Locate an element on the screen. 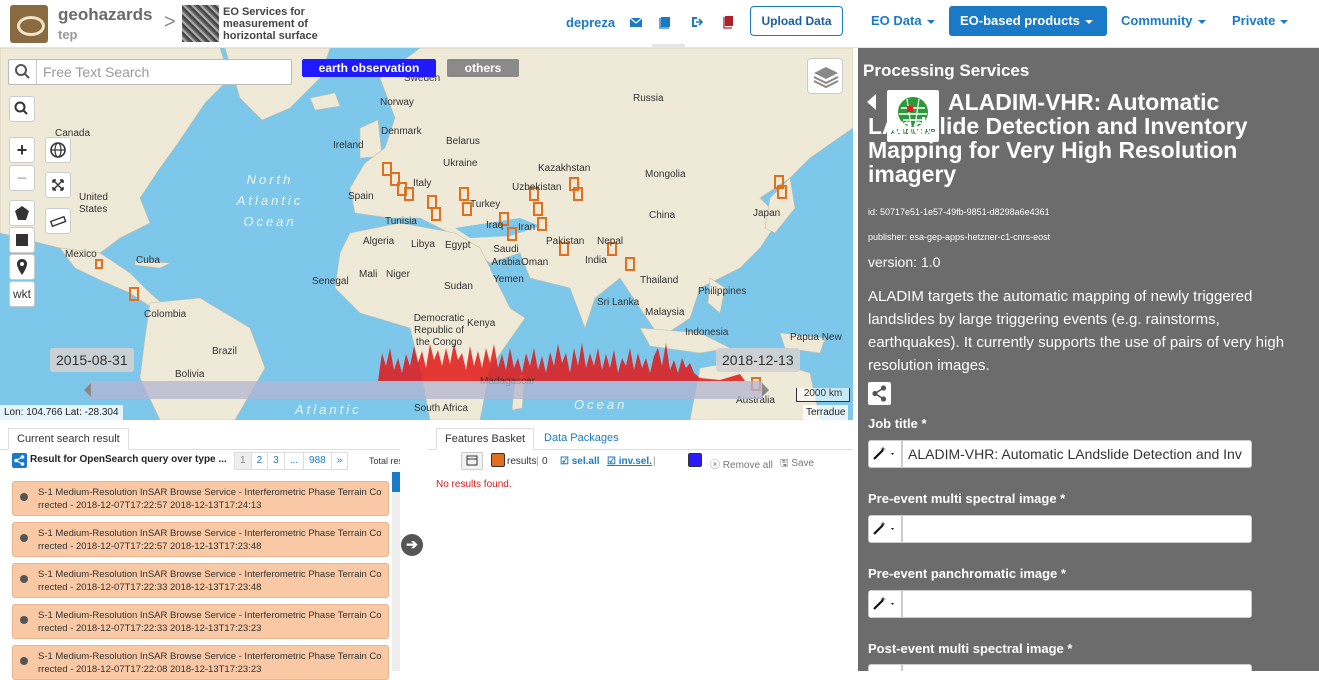 The width and height of the screenshot is (1319, 680). ruler-button is located at coordinates (58, 221).